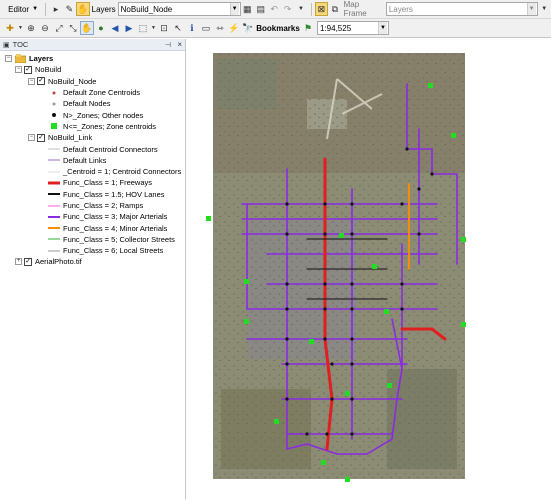  Describe the element at coordinates (287, 9) in the screenshot. I see `redo-icon: ↷` at that location.